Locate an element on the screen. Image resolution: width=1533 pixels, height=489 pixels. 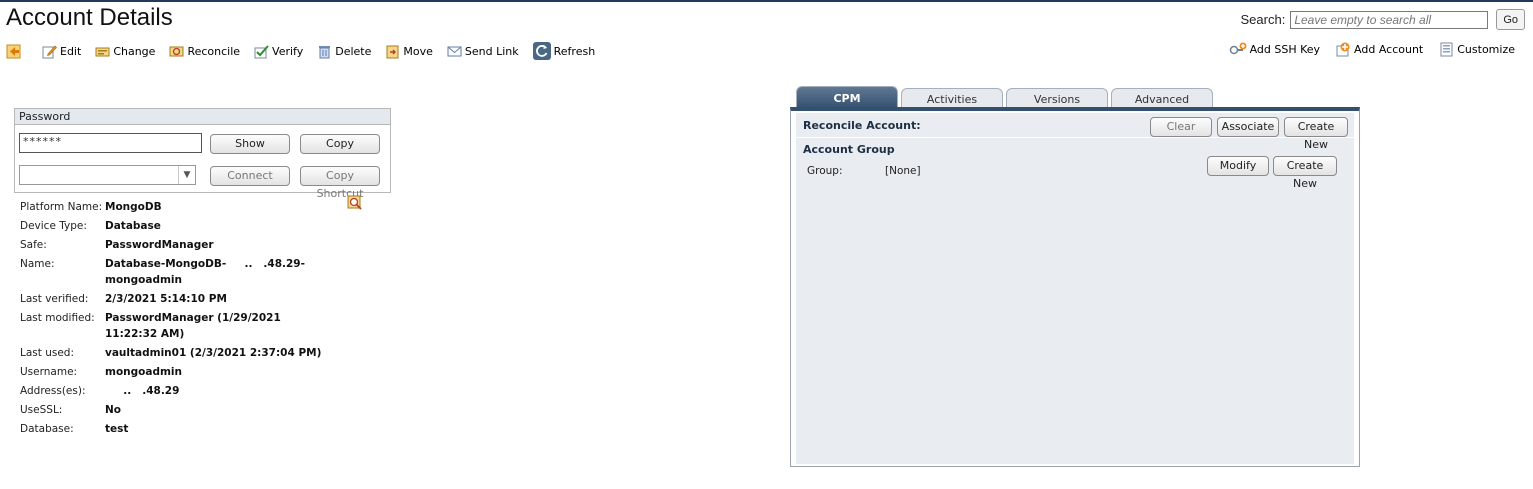
reconcile-icon is located at coordinates (176, 51).